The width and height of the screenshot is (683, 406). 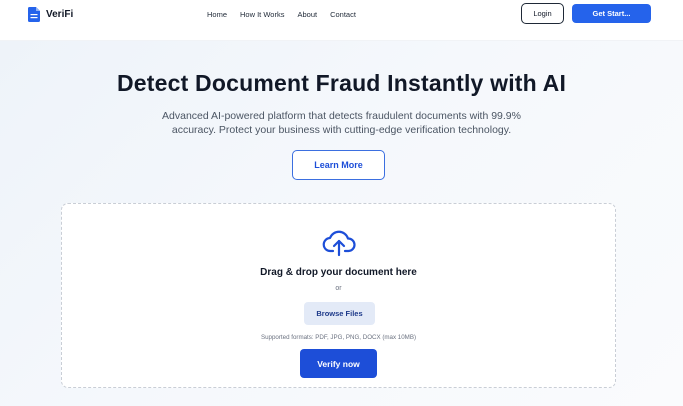 I want to click on brand-logo: VeriFi, so click(x=50, y=14).